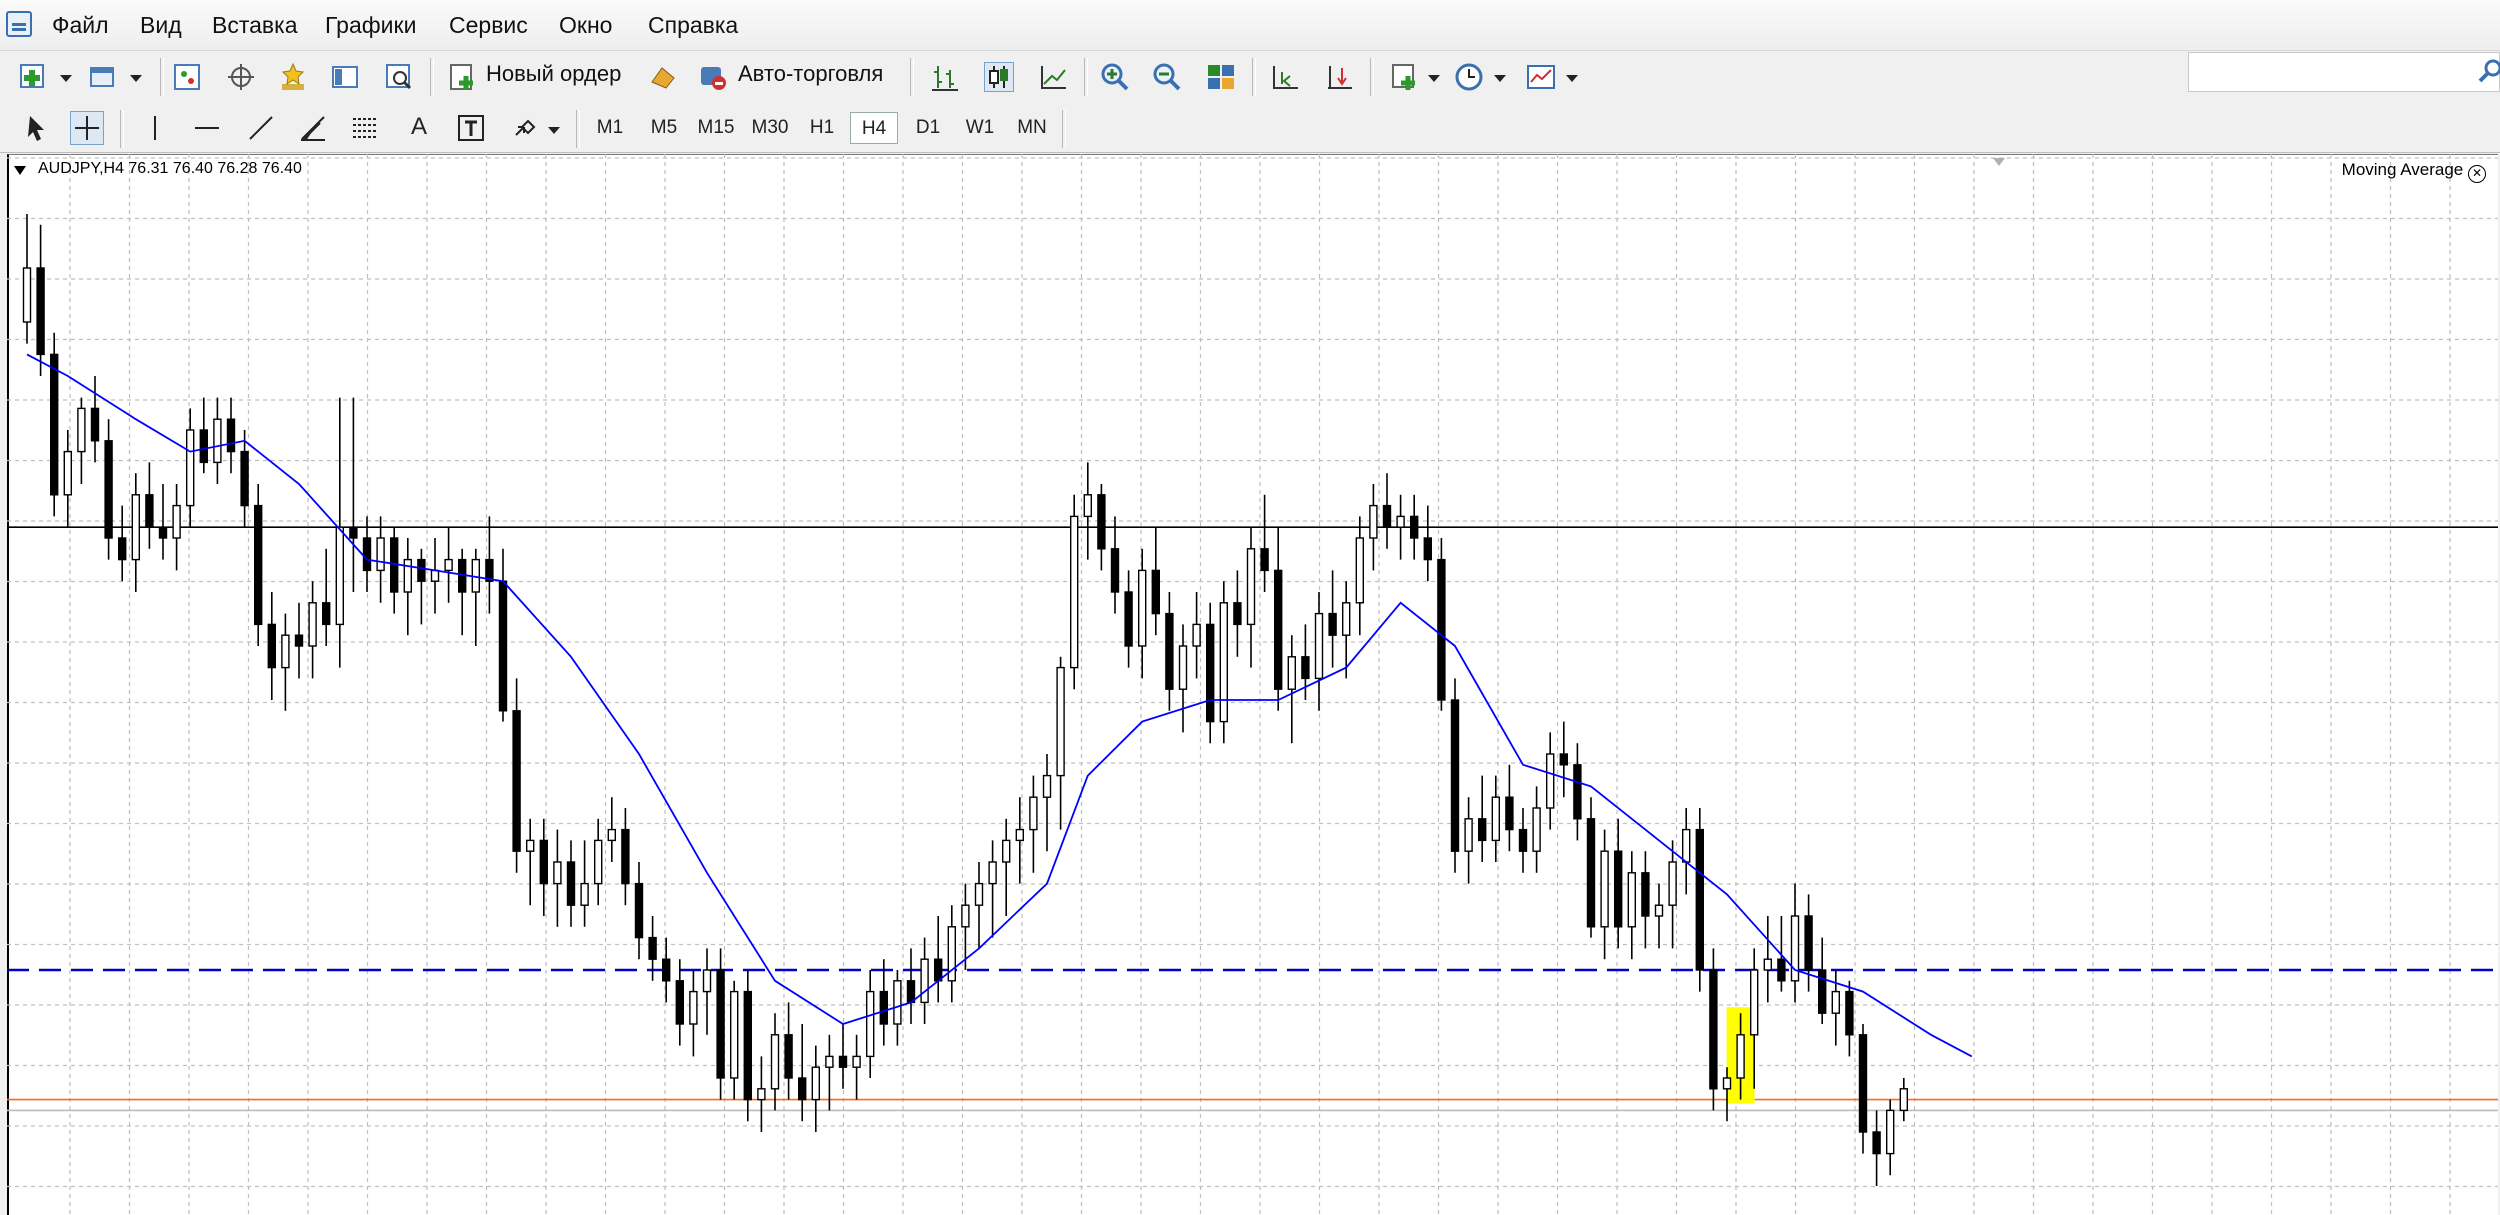  What do you see at coordinates (2402, 169) in the screenshot?
I see `indicator-name: Moving Average` at bounding box center [2402, 169].